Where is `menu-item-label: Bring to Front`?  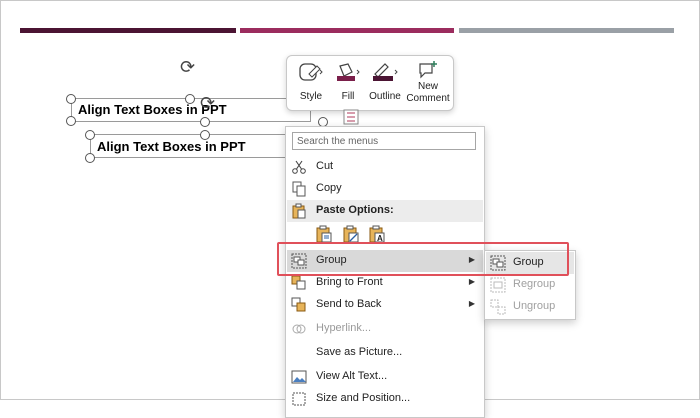 menu-item-label: Bring to Front is located at coordinates (349, 282).